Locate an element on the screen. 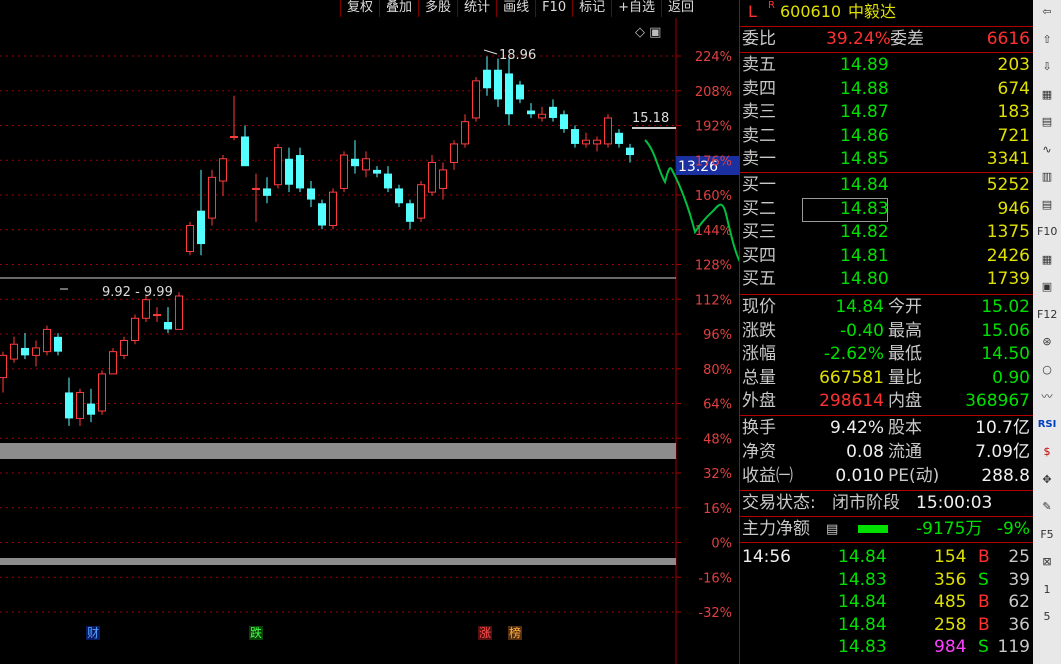  tick-price: 14.83 is located at coordinates (862, 579).